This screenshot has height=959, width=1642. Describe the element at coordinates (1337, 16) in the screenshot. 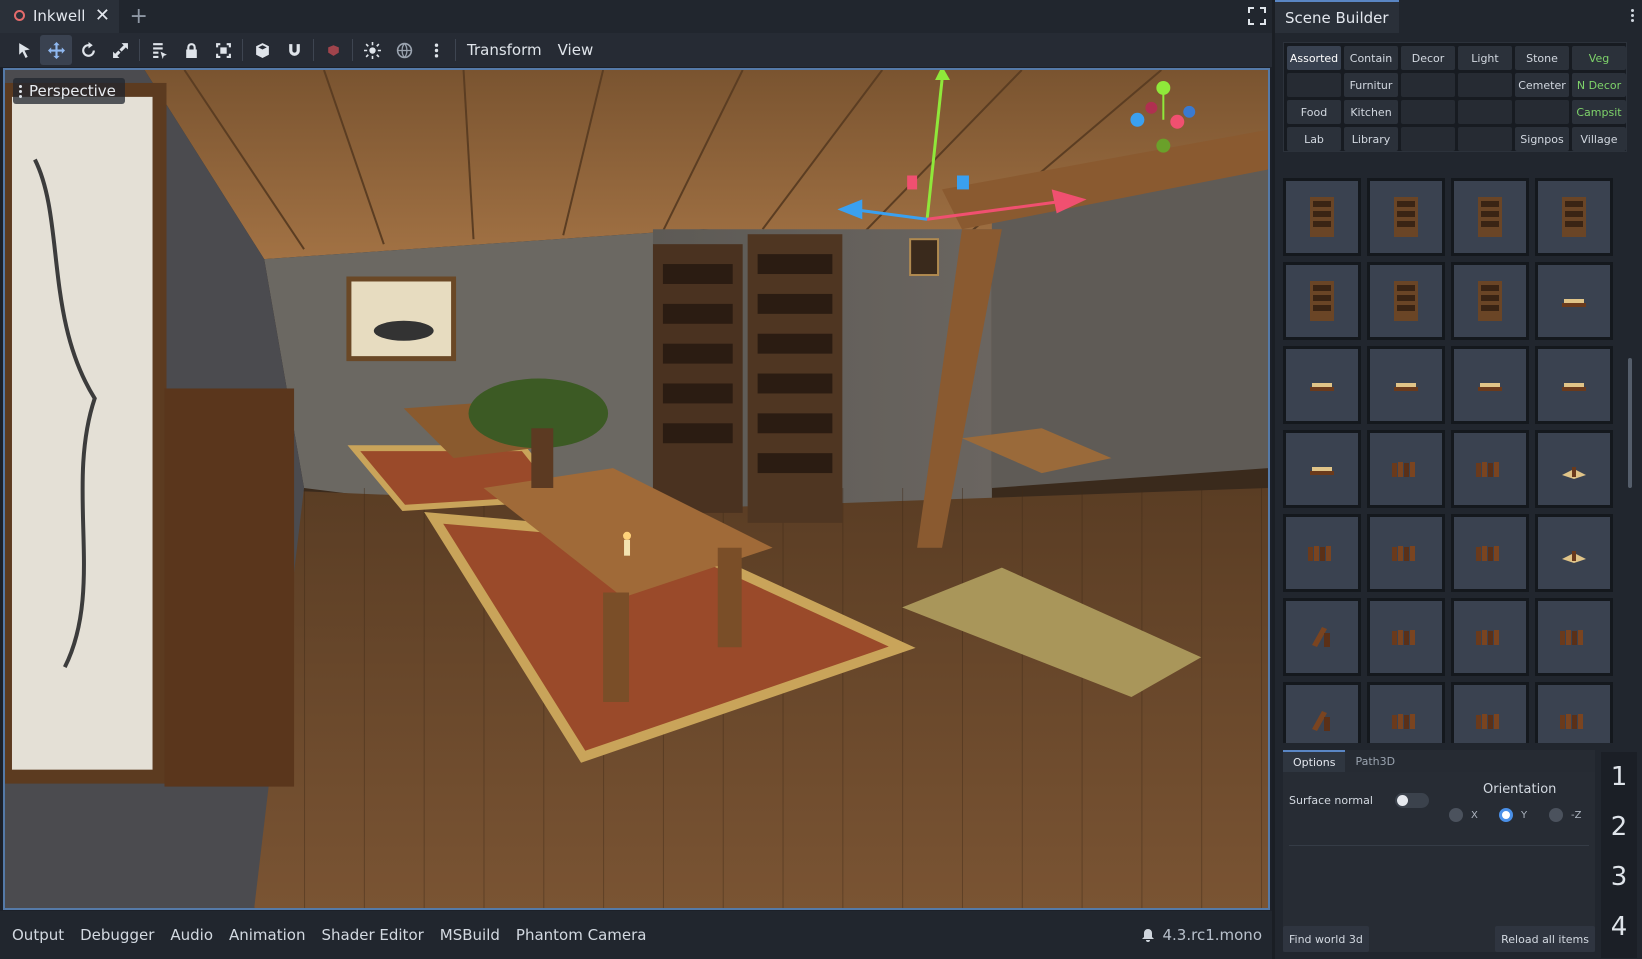

I see `scene-builder-tab: Scene Builder` at that location.